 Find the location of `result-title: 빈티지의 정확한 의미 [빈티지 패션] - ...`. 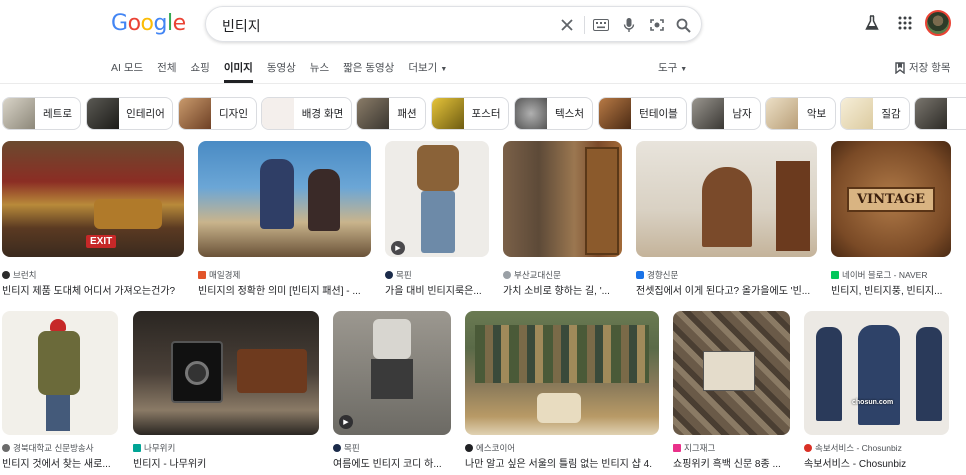

result-title: 빈티지의 정확한 의미 [빈티지 패션] - ... is located at coordinates (284, 289).